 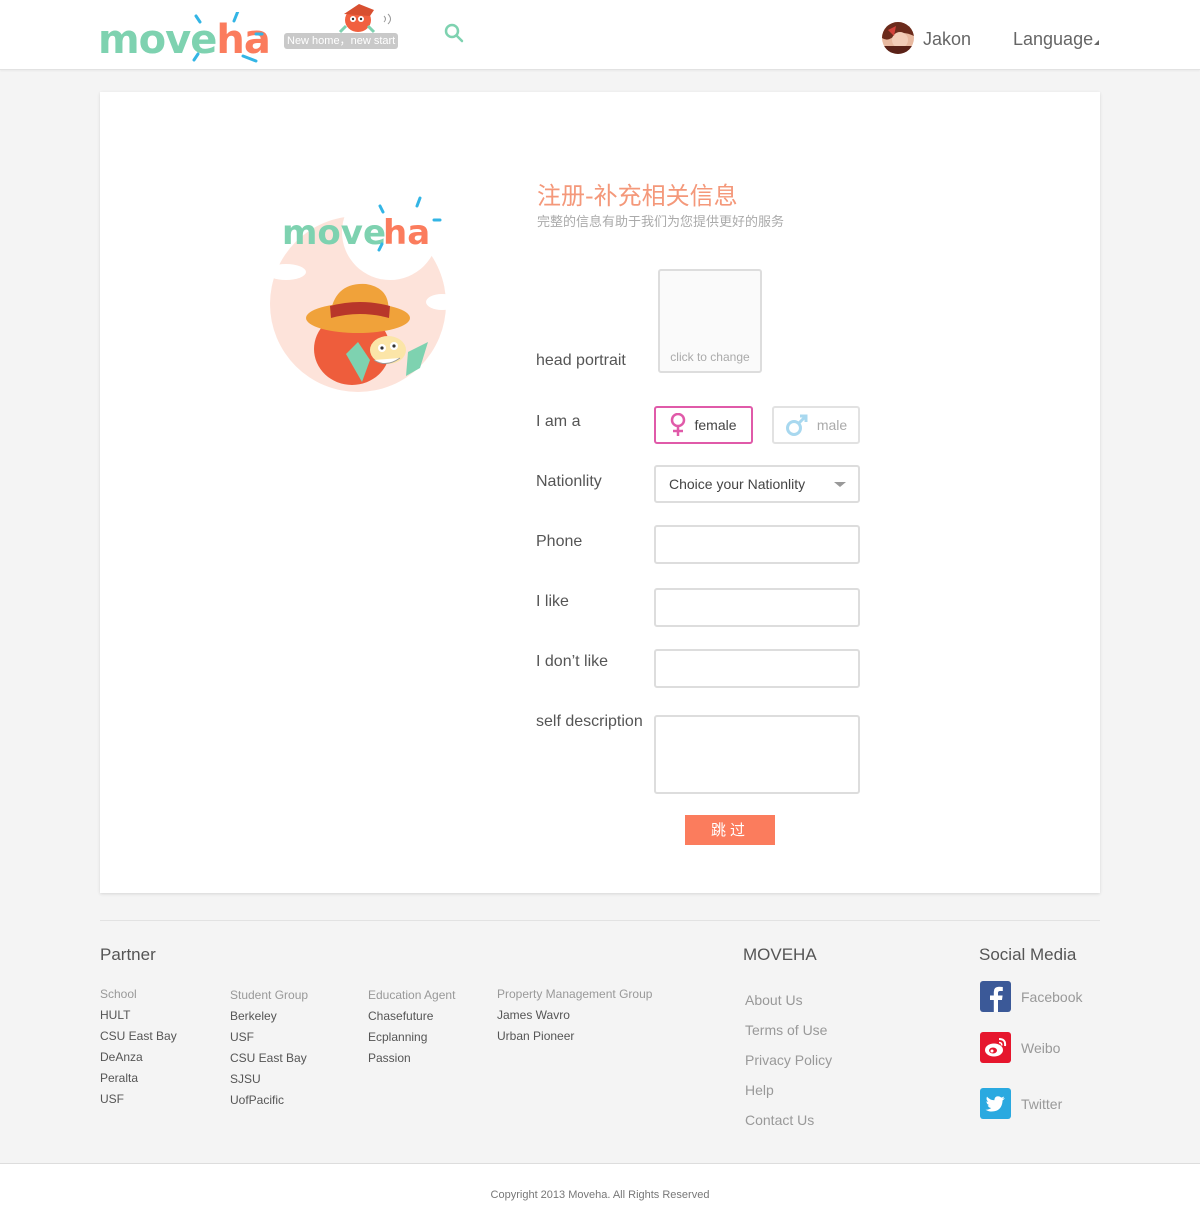 What do you see at coordinates (947, 39) in the screenshot?
I see `user-name: Jakon` at bounding box center [947, 39].